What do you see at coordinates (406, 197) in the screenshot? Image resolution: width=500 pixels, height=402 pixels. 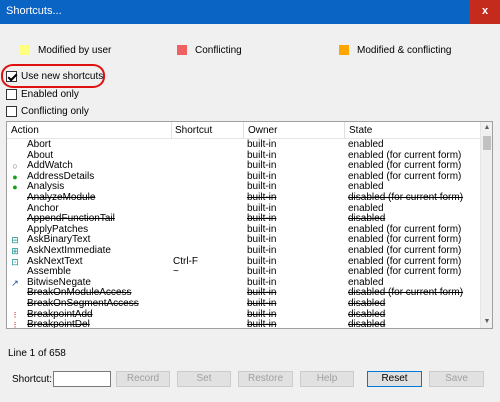 I see `cell-state: disabled (for current form)` at bounding box center [406, 197].